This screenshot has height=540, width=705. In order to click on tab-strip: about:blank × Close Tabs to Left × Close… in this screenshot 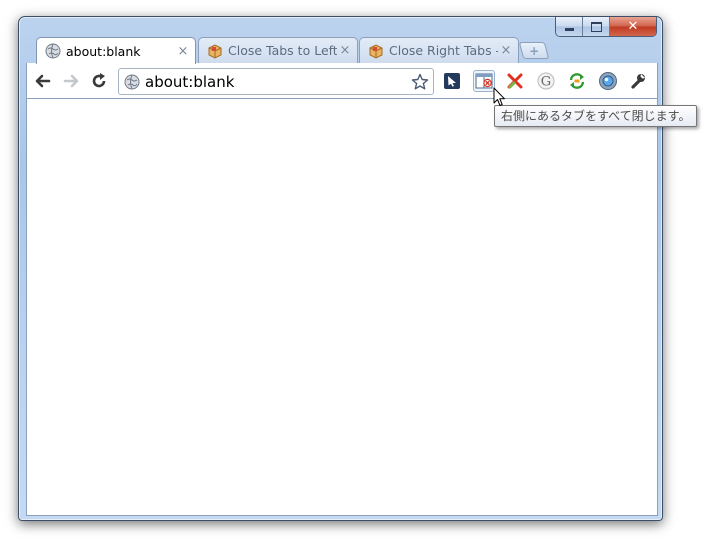, I will do `click(341, 50)`.